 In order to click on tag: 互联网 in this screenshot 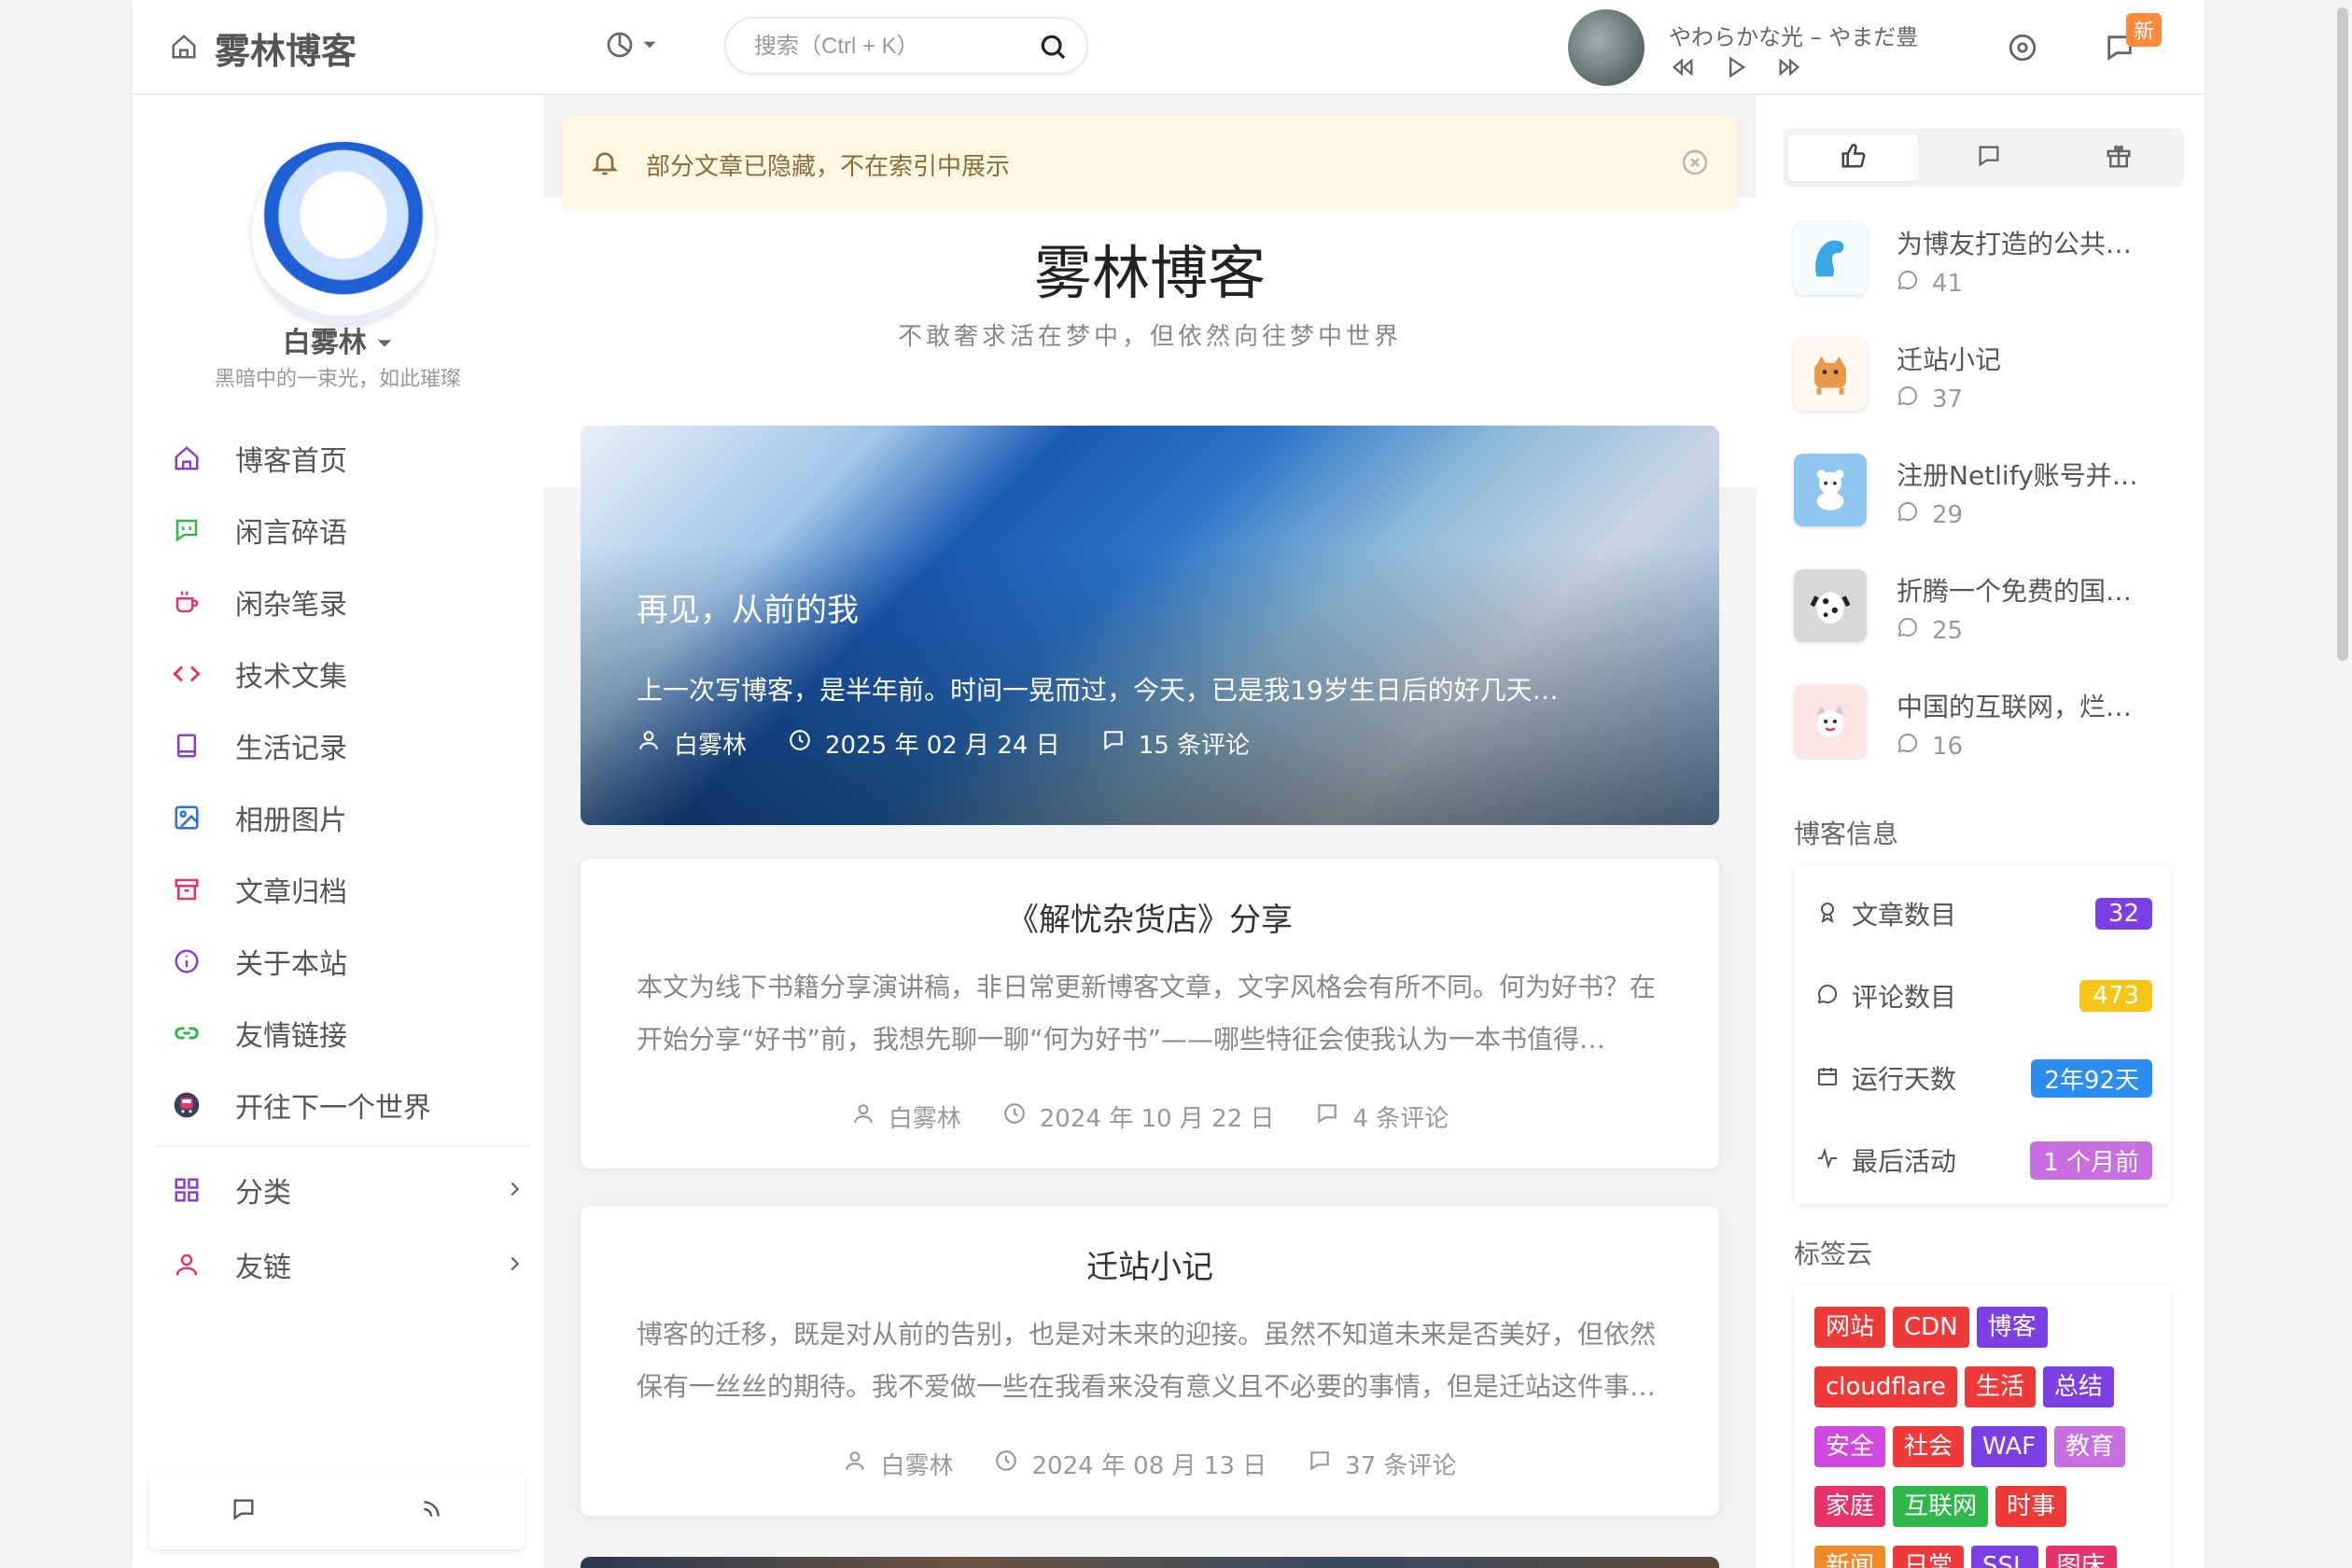, I will do `click(1941, 1506)`.